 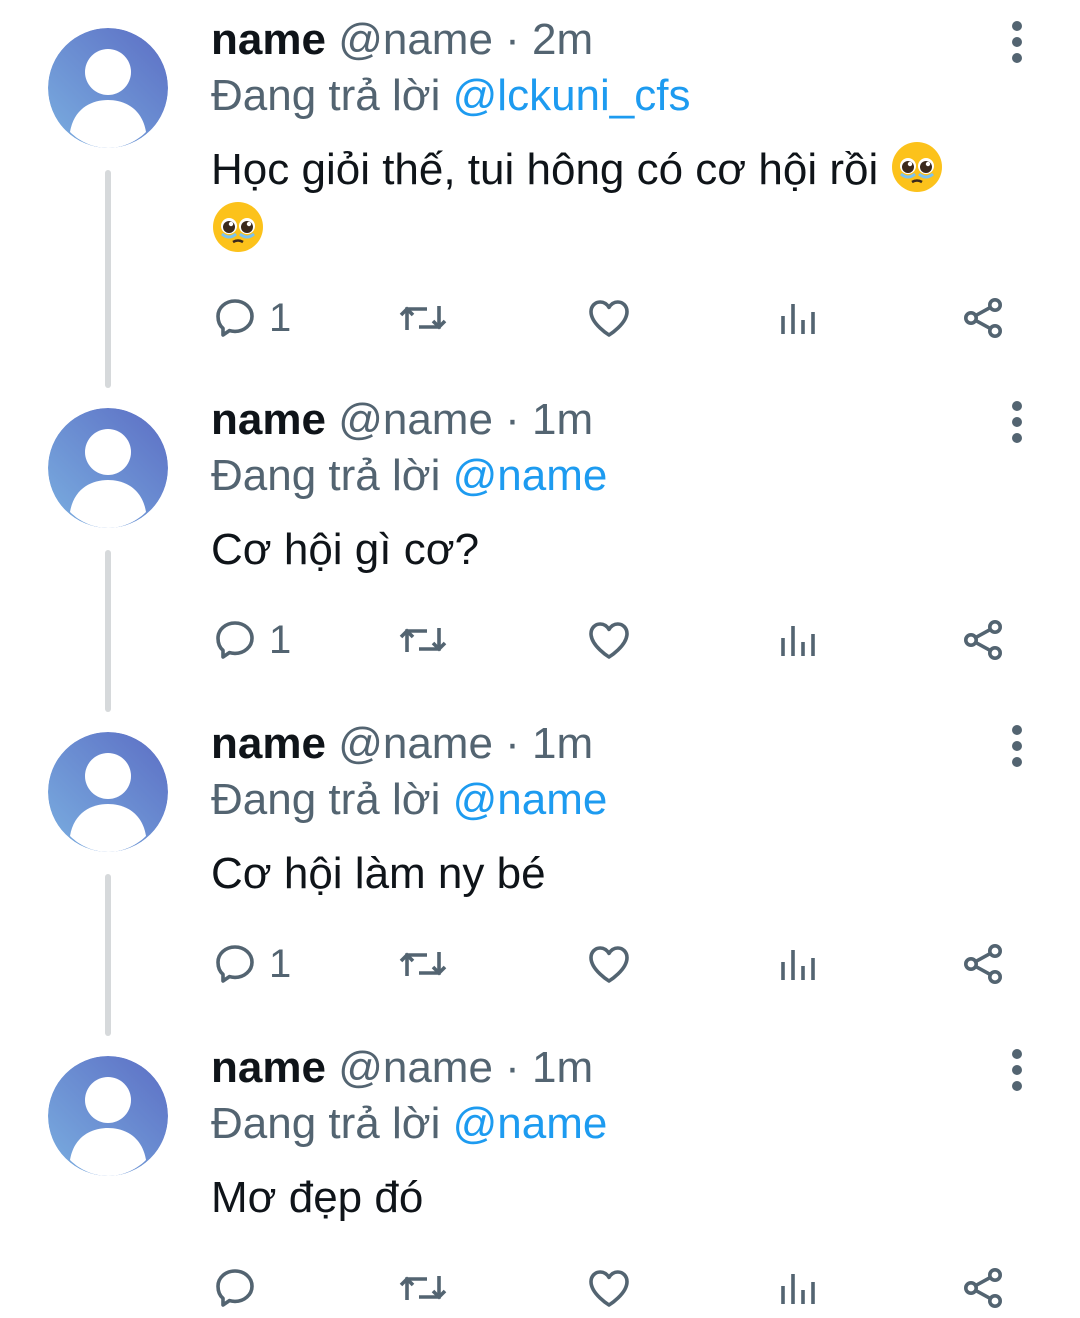 What do you see at coordinates (621, 1198) in the screenshot?
I see `tweet-text: Mơ đẹp đó` at bounding box center [621, 1198].